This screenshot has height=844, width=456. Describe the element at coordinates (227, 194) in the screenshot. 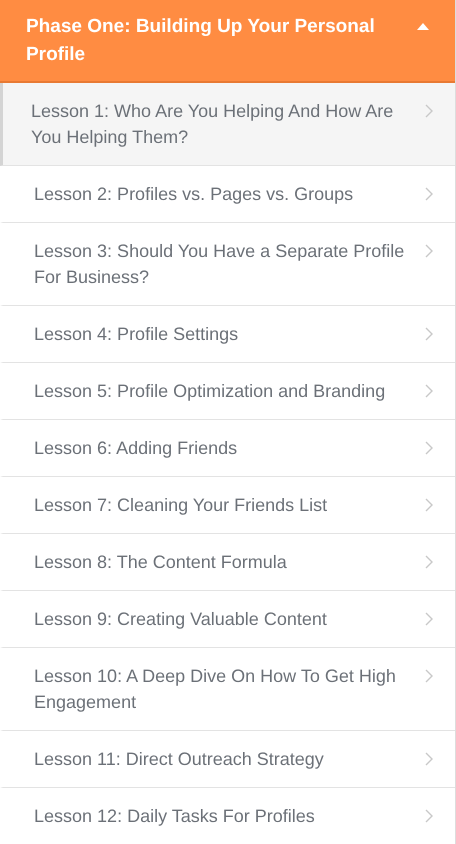

I see `lesson-item: Lesson 2: Profiles vs. Pages vs. Groups` at that location.